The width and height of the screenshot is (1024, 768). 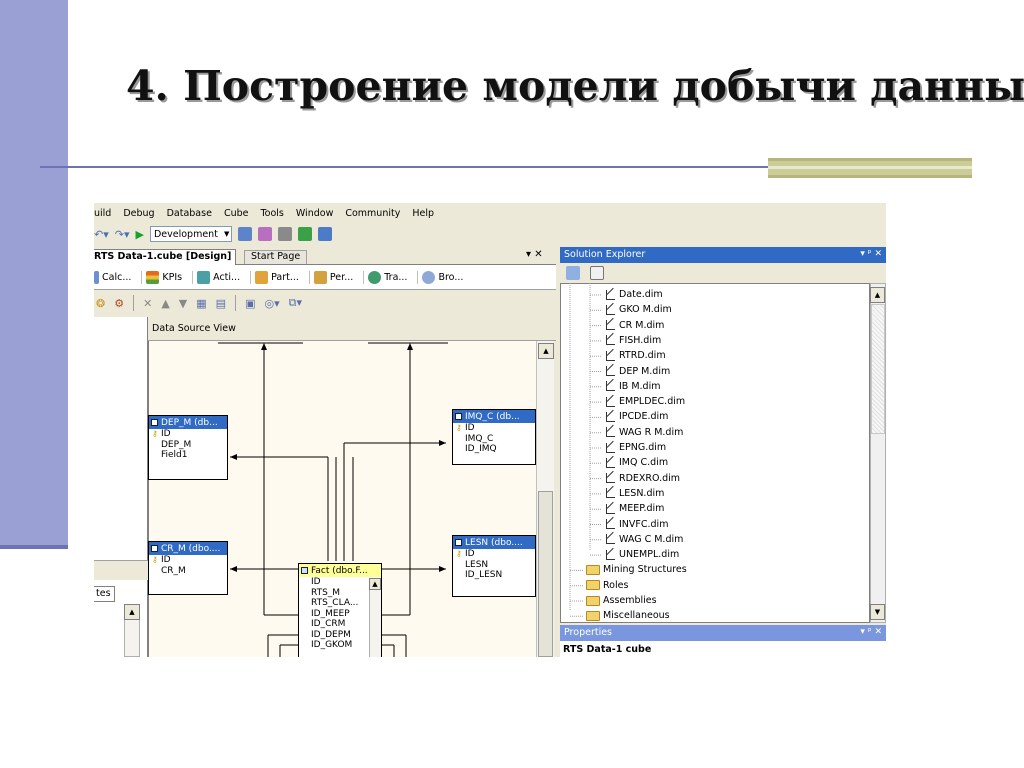 What do you see at coordinates (188, 455) in the screenshot?
I see `table-column: Field1` at bounding box center [188, 455].